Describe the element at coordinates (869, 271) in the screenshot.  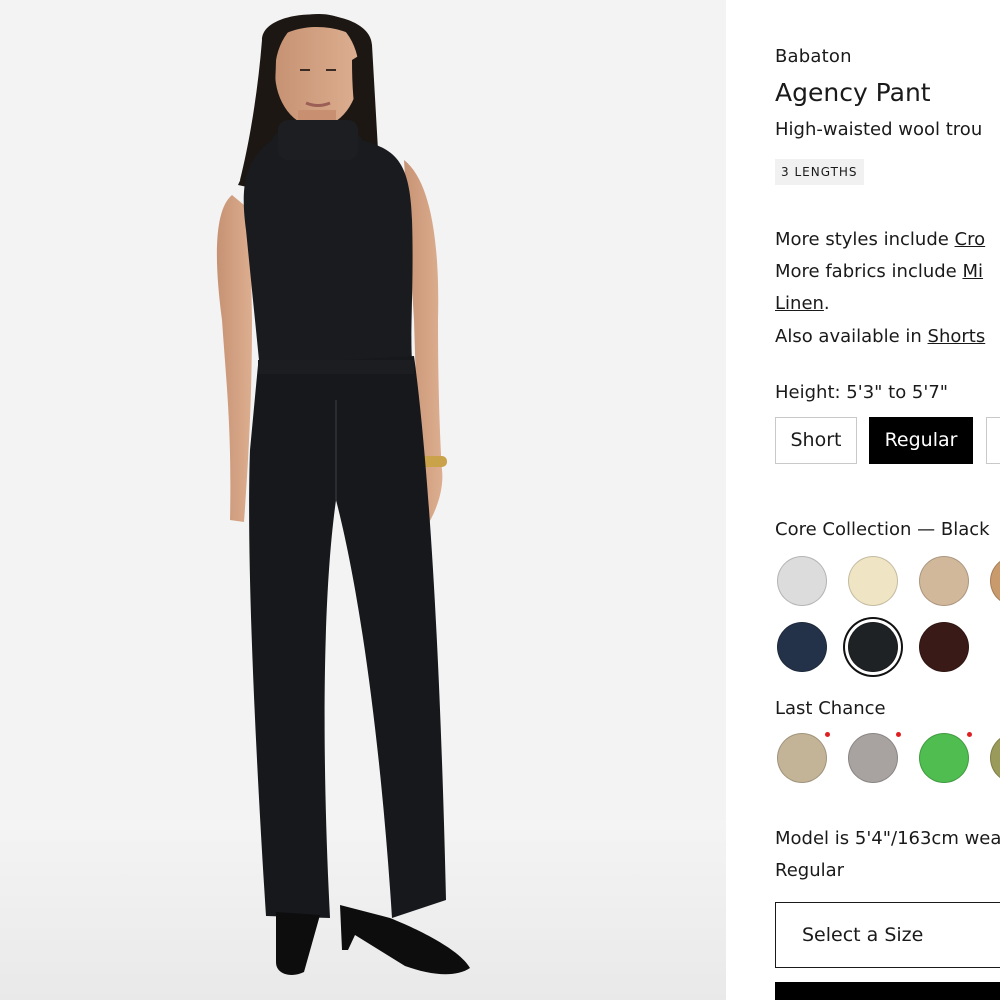
I see `more-fabrics-text: More fabrics include` at that location.